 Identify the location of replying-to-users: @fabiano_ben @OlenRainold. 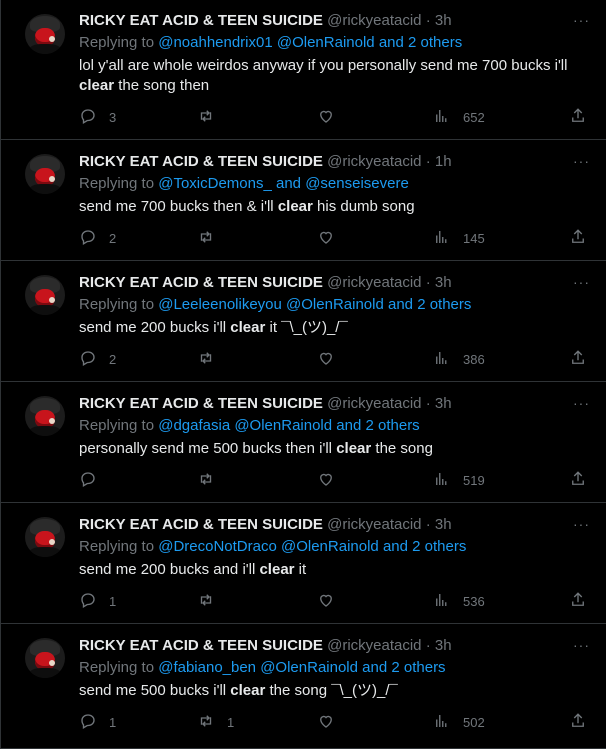
(258, 667).